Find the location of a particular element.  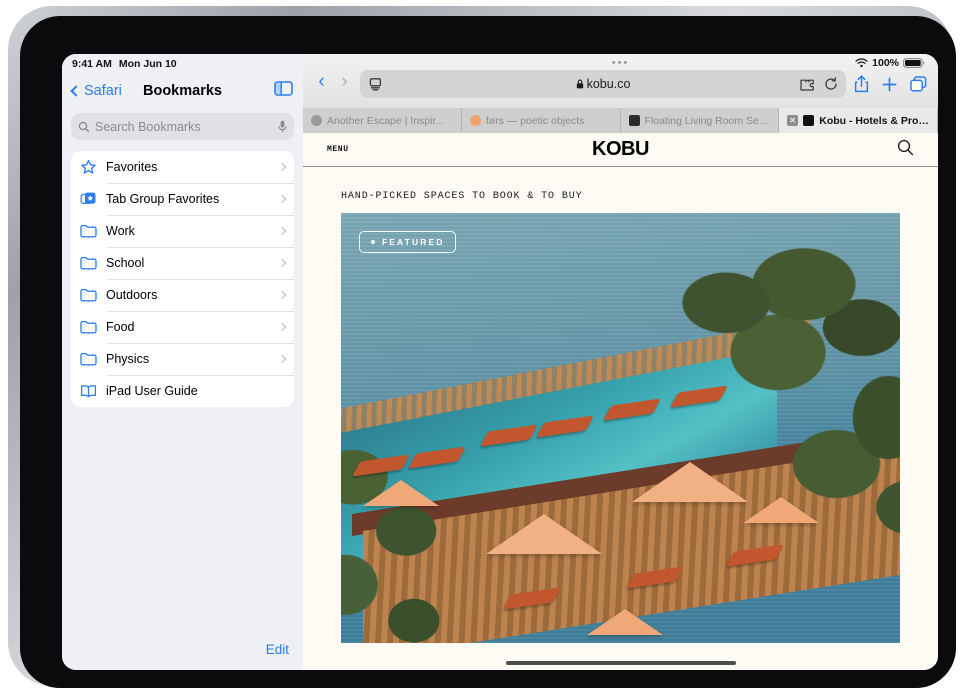

tab-item: førs — poetic objects is located at coordinates (541, 120).